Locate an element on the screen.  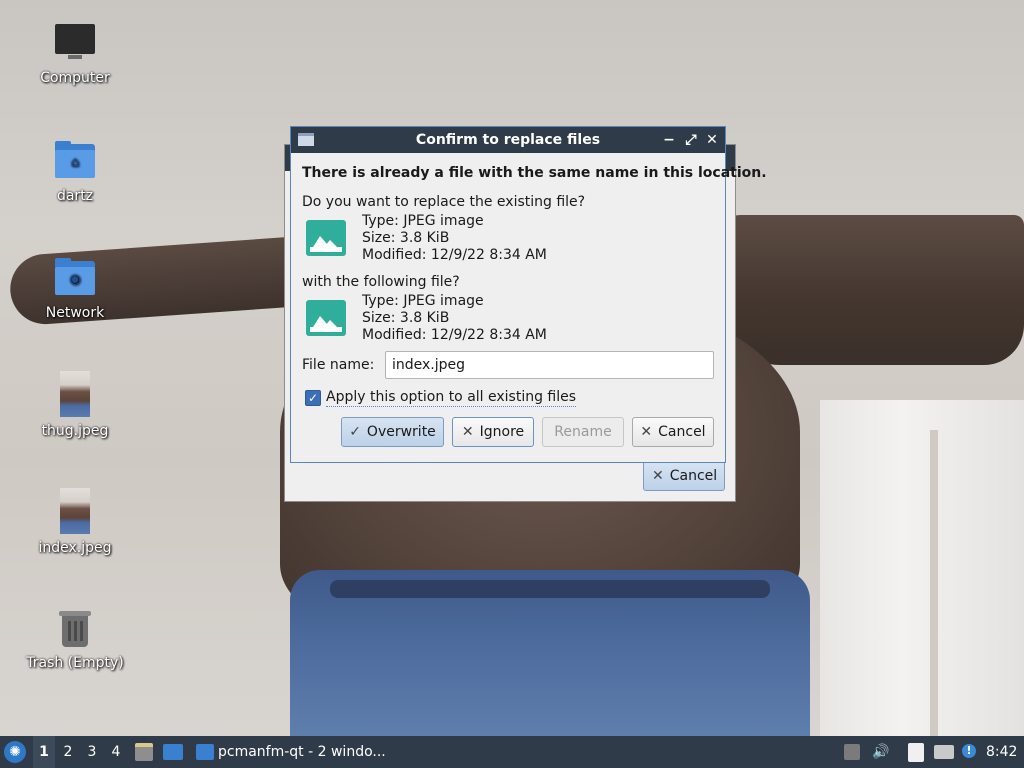
wallpaper-waistband is located at coordinates (550, 589).